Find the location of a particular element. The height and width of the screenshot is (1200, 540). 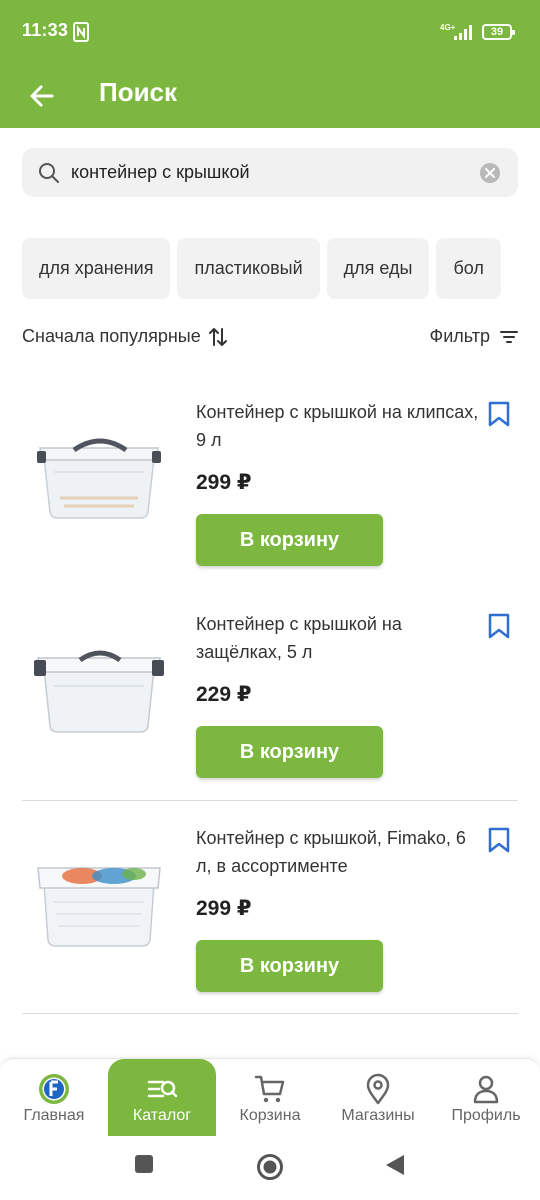

nav-item-home: Главная is located at coordinates (54, 1098).